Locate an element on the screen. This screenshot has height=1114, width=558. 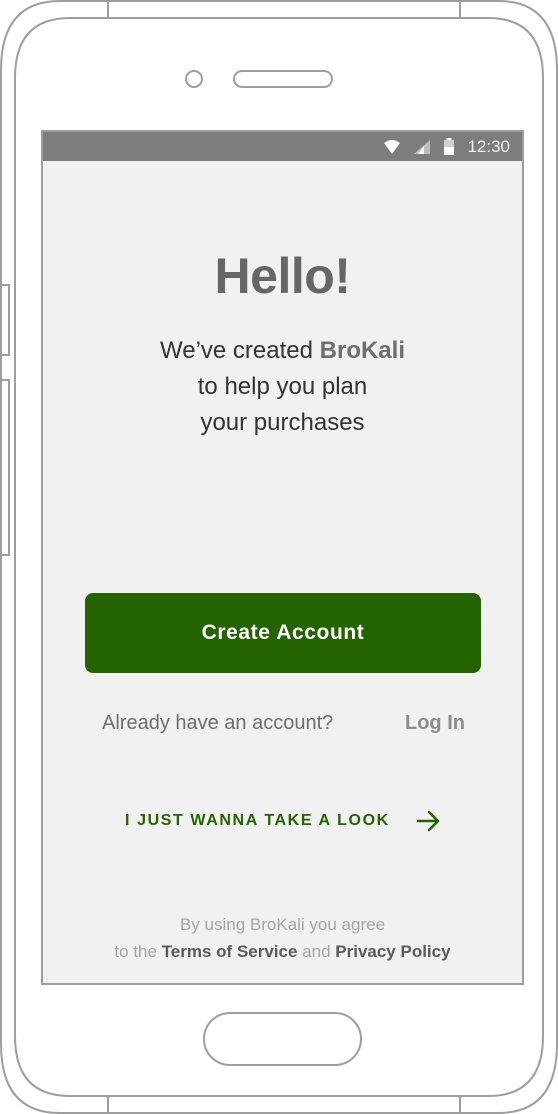
terms-of-service-link: Terms of Service is located at coordinates (230, 951).